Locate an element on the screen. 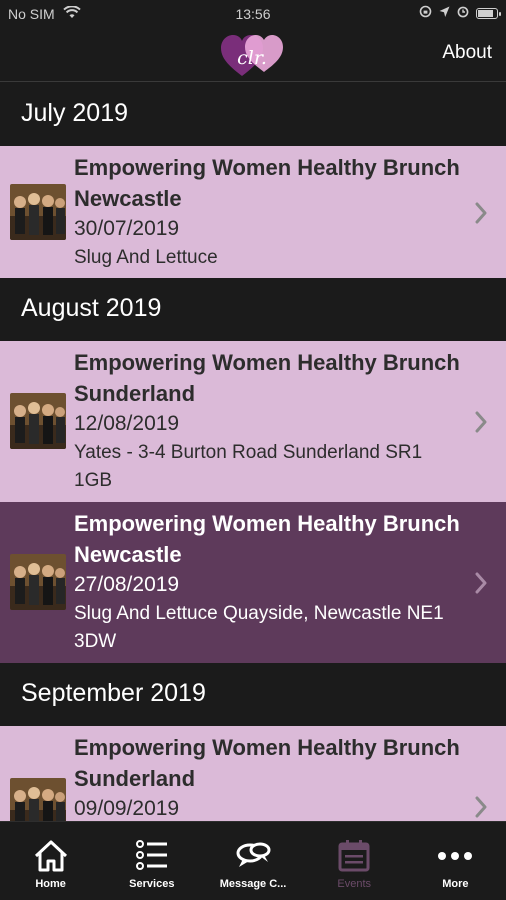 This screenshot has width=506, height=900. tab-label: Events is located at coordinates (354, 884).